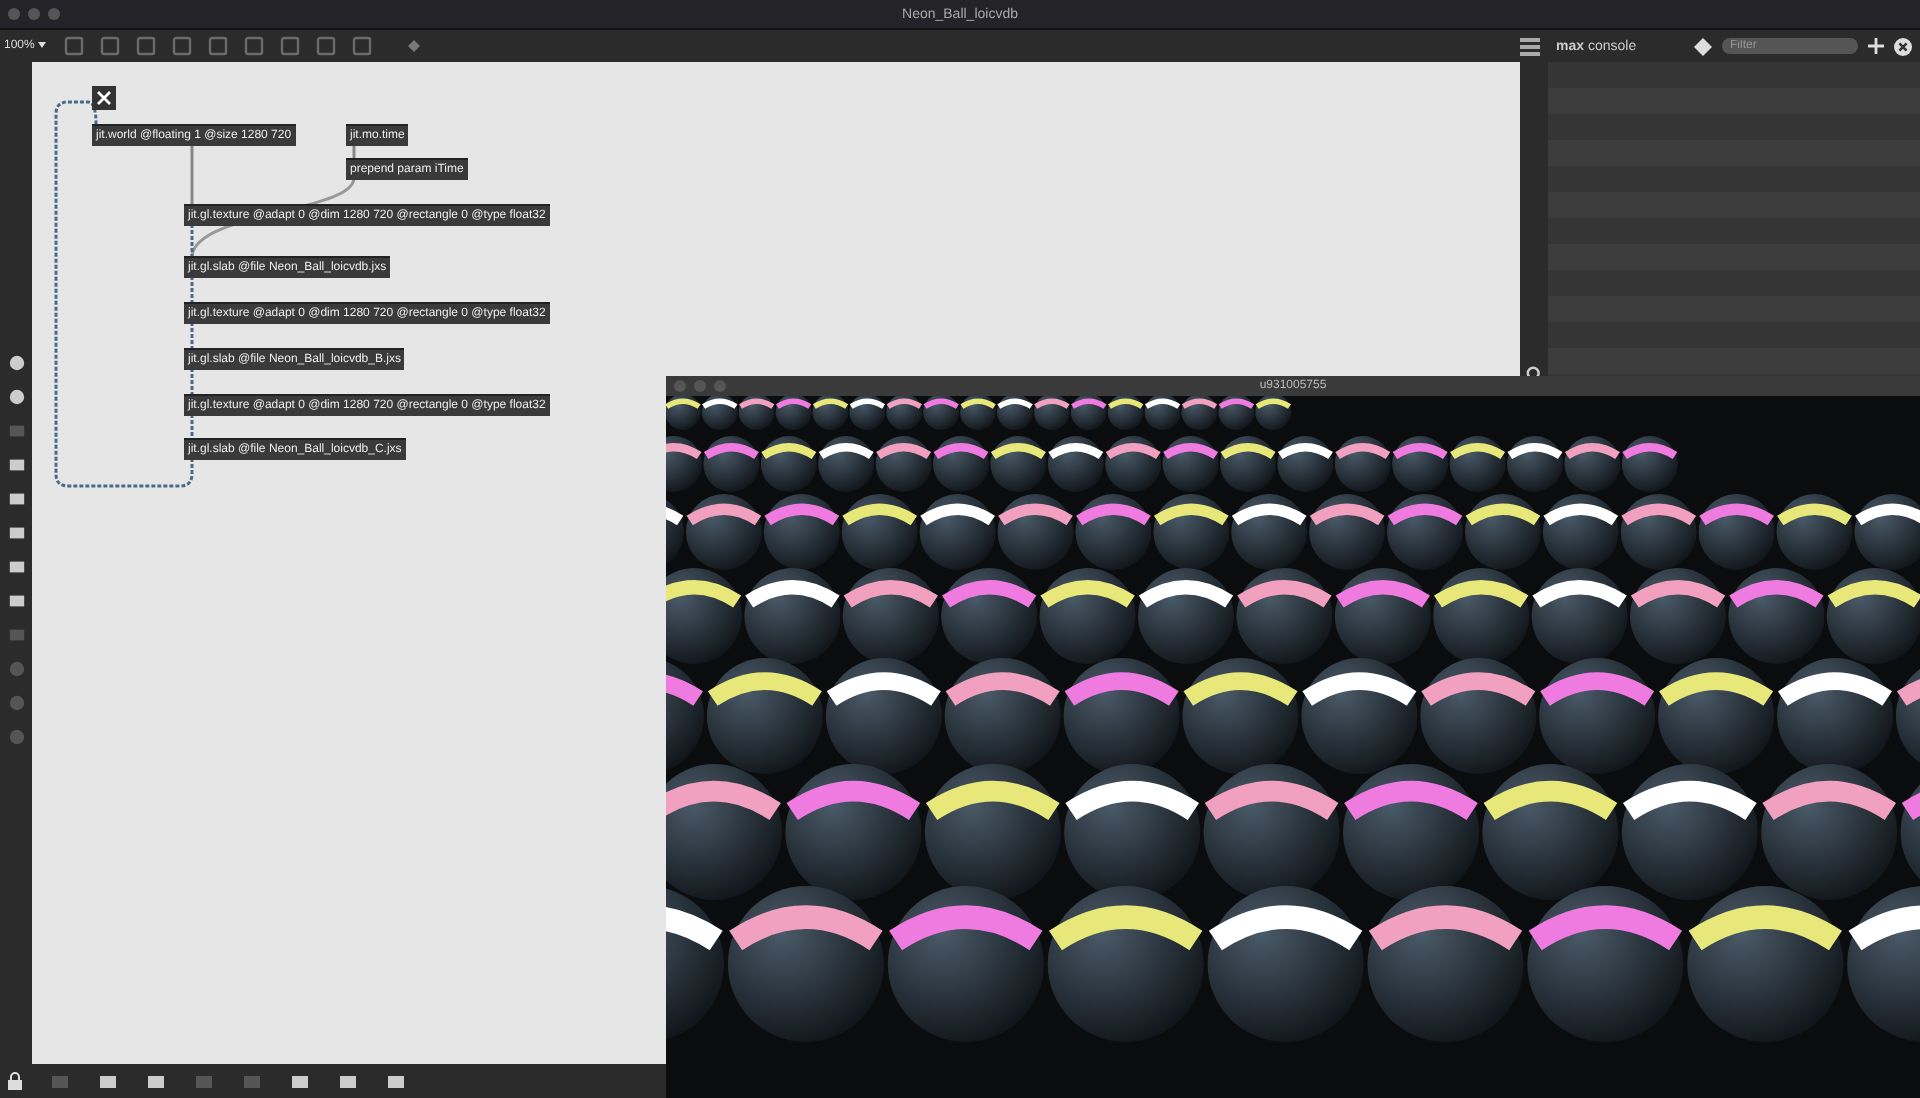  Describe the element at coordinates (1703, 46) in the screenshot. I see `diamond-icon` at that location.